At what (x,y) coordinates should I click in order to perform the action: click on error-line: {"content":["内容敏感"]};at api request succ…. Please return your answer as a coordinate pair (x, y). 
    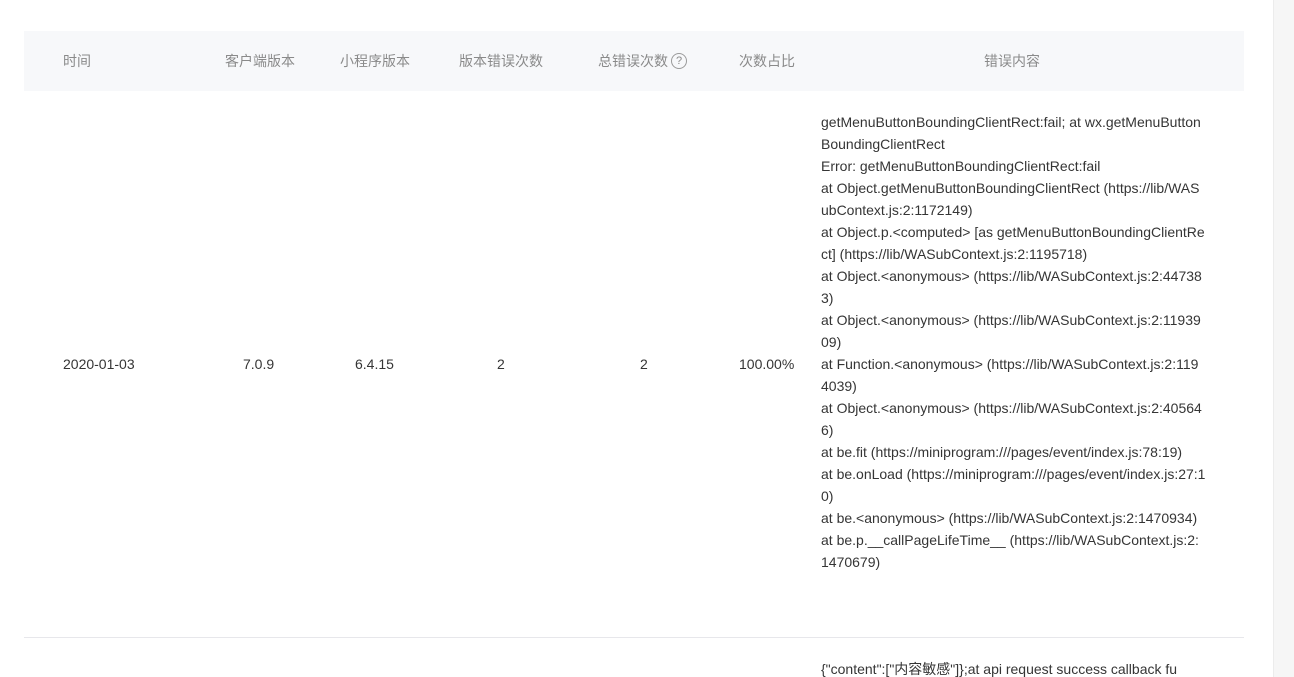
    Looking at the image, I should click on (999, 669).